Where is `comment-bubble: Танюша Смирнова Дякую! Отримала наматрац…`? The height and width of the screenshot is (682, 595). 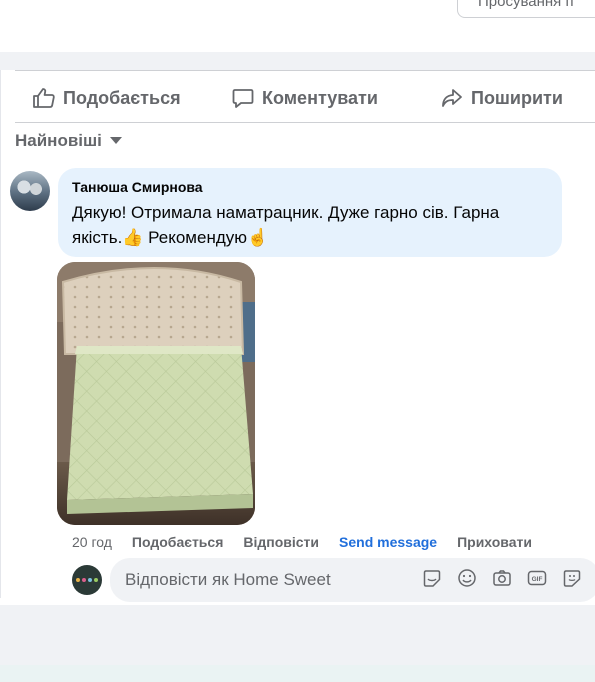
comment-bubble: Танюша Смирнова Дякую! Отримала наматрац… is located at coordinates (310, 212).